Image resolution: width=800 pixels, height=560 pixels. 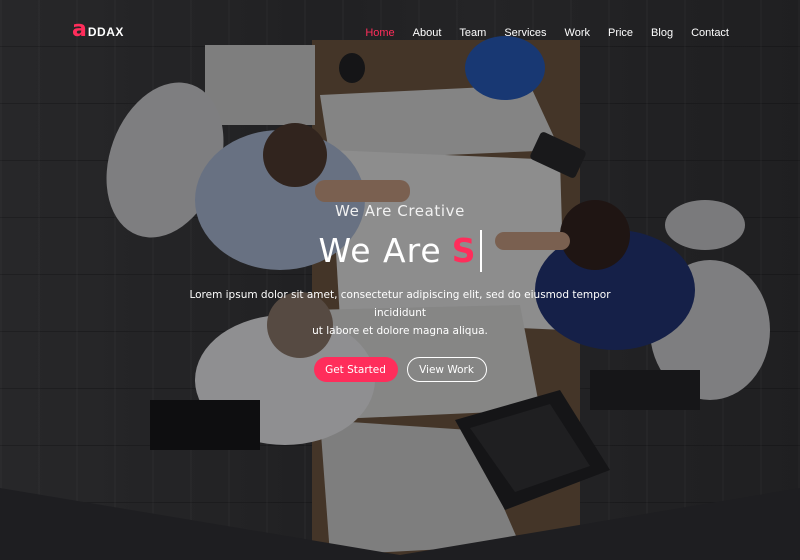 What do you see at coordinates (464, 250) in the screenshot?
I see `headline-typed-text: S` at bounding box center [464, 250].